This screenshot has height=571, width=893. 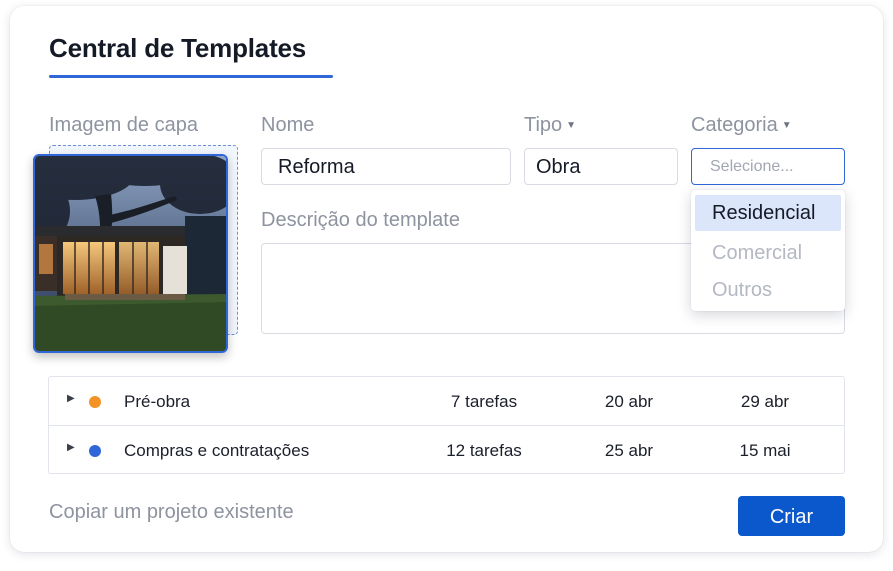 I want to click on page-title: Central de Templates, so click(x=178, y=48).